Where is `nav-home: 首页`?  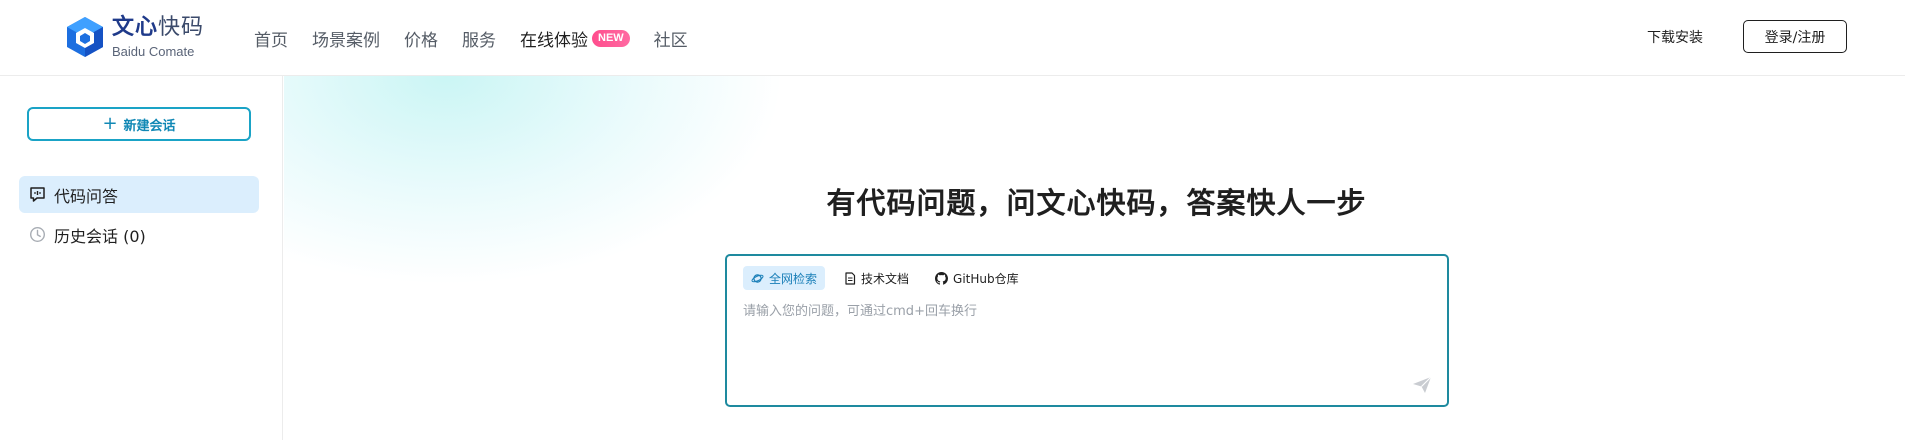 nav-home: 首页 is located at coordinates (271, 38).